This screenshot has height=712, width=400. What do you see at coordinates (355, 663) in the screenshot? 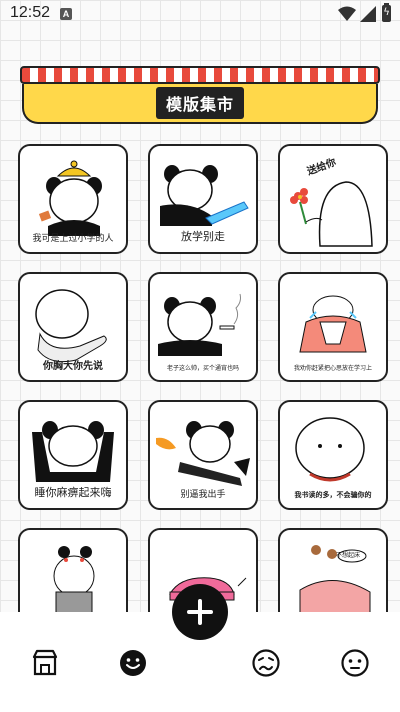
I see `neutral-face-icon` at bounding box center [355, 663].